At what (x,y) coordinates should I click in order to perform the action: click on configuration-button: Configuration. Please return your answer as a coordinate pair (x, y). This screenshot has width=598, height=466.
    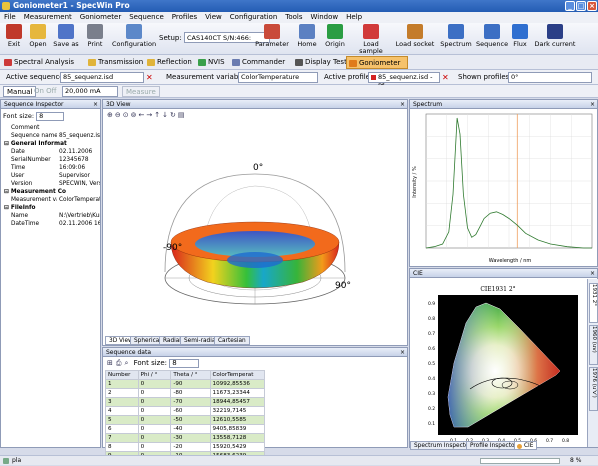
    Looking at the image, I should click on (134, 36).